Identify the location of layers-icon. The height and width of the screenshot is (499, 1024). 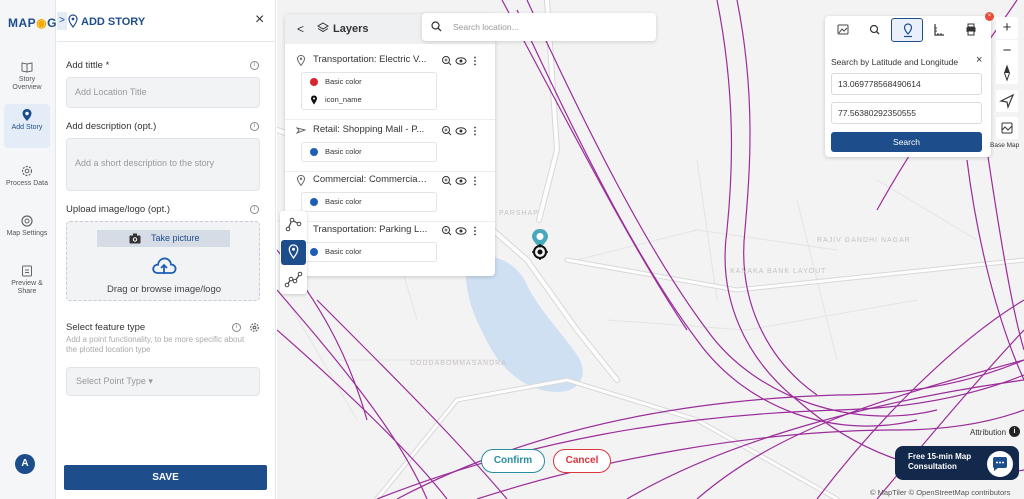
(323, 27).